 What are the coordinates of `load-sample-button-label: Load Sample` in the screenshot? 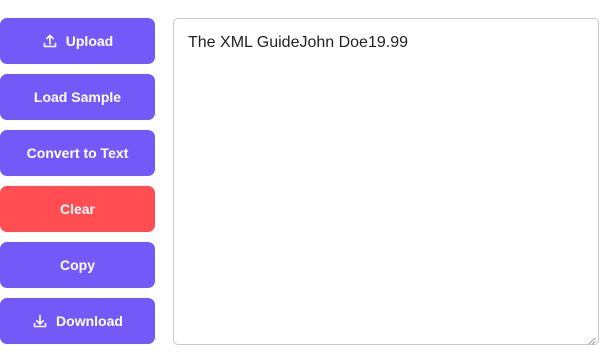 It's located at (77, 97).